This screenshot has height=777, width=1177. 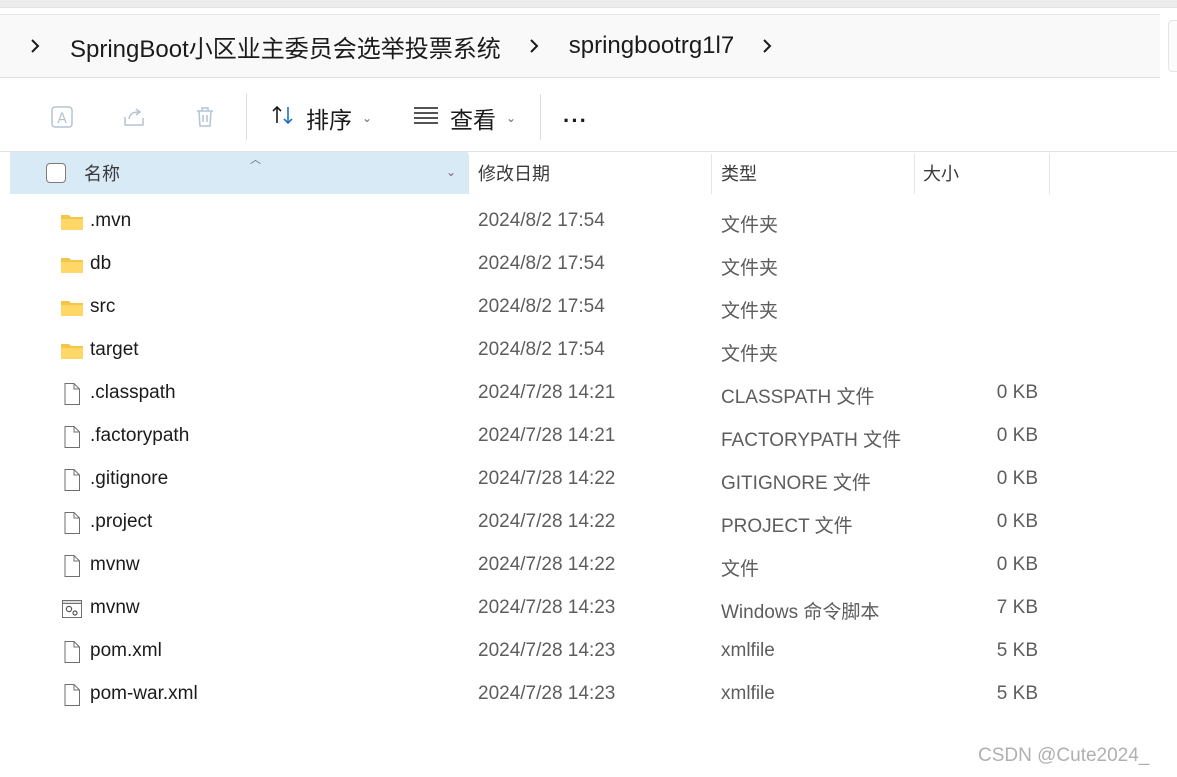 I want to click on file-name: .factorypath, so click(x=140, y=435).